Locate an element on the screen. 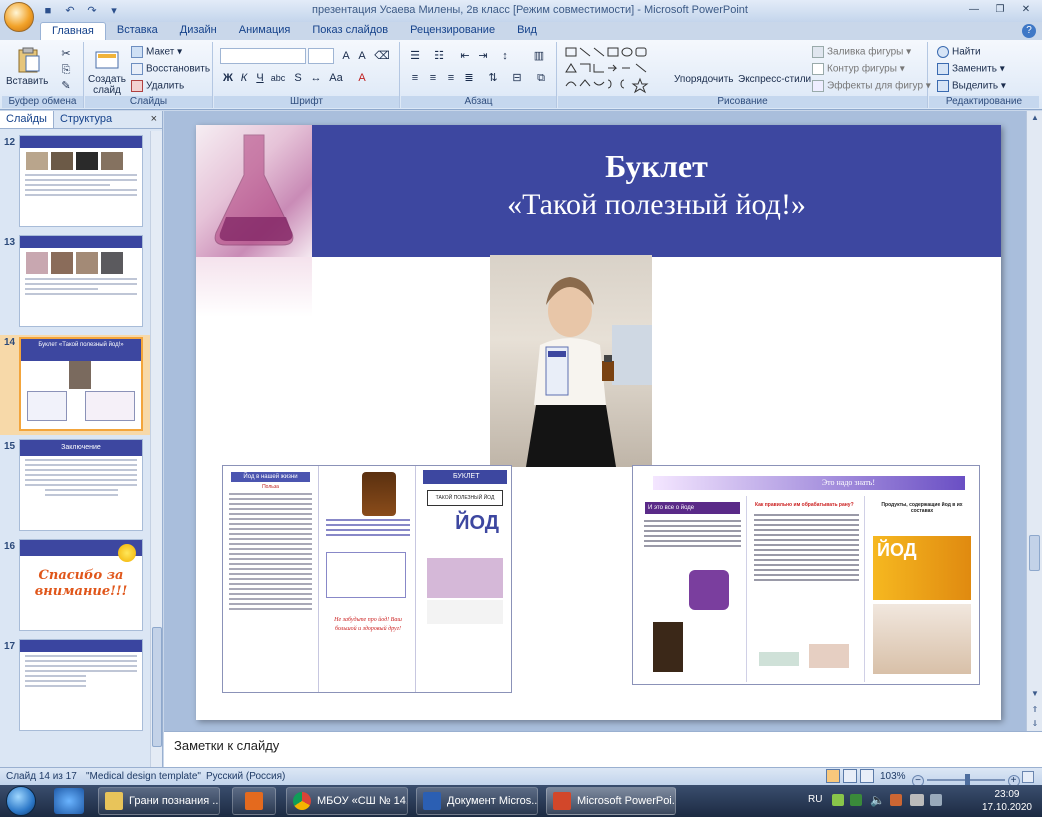 The image size is (1042, 817). increase-indent-icon: ⇥ is located at coordinates (483, 56).